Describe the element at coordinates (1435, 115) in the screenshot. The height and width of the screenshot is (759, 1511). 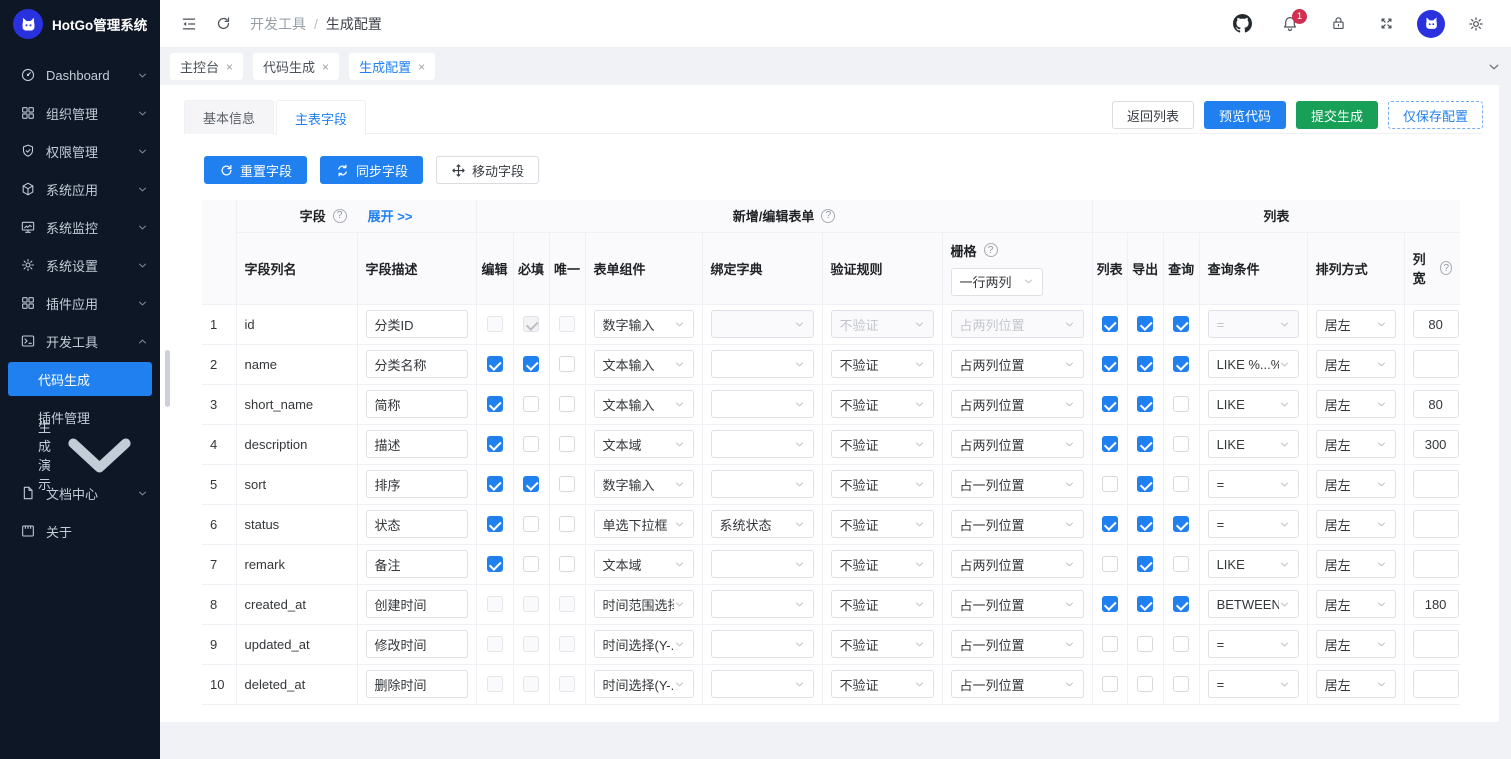
I see `save-config-only-button: 仅保存配置` at that location.